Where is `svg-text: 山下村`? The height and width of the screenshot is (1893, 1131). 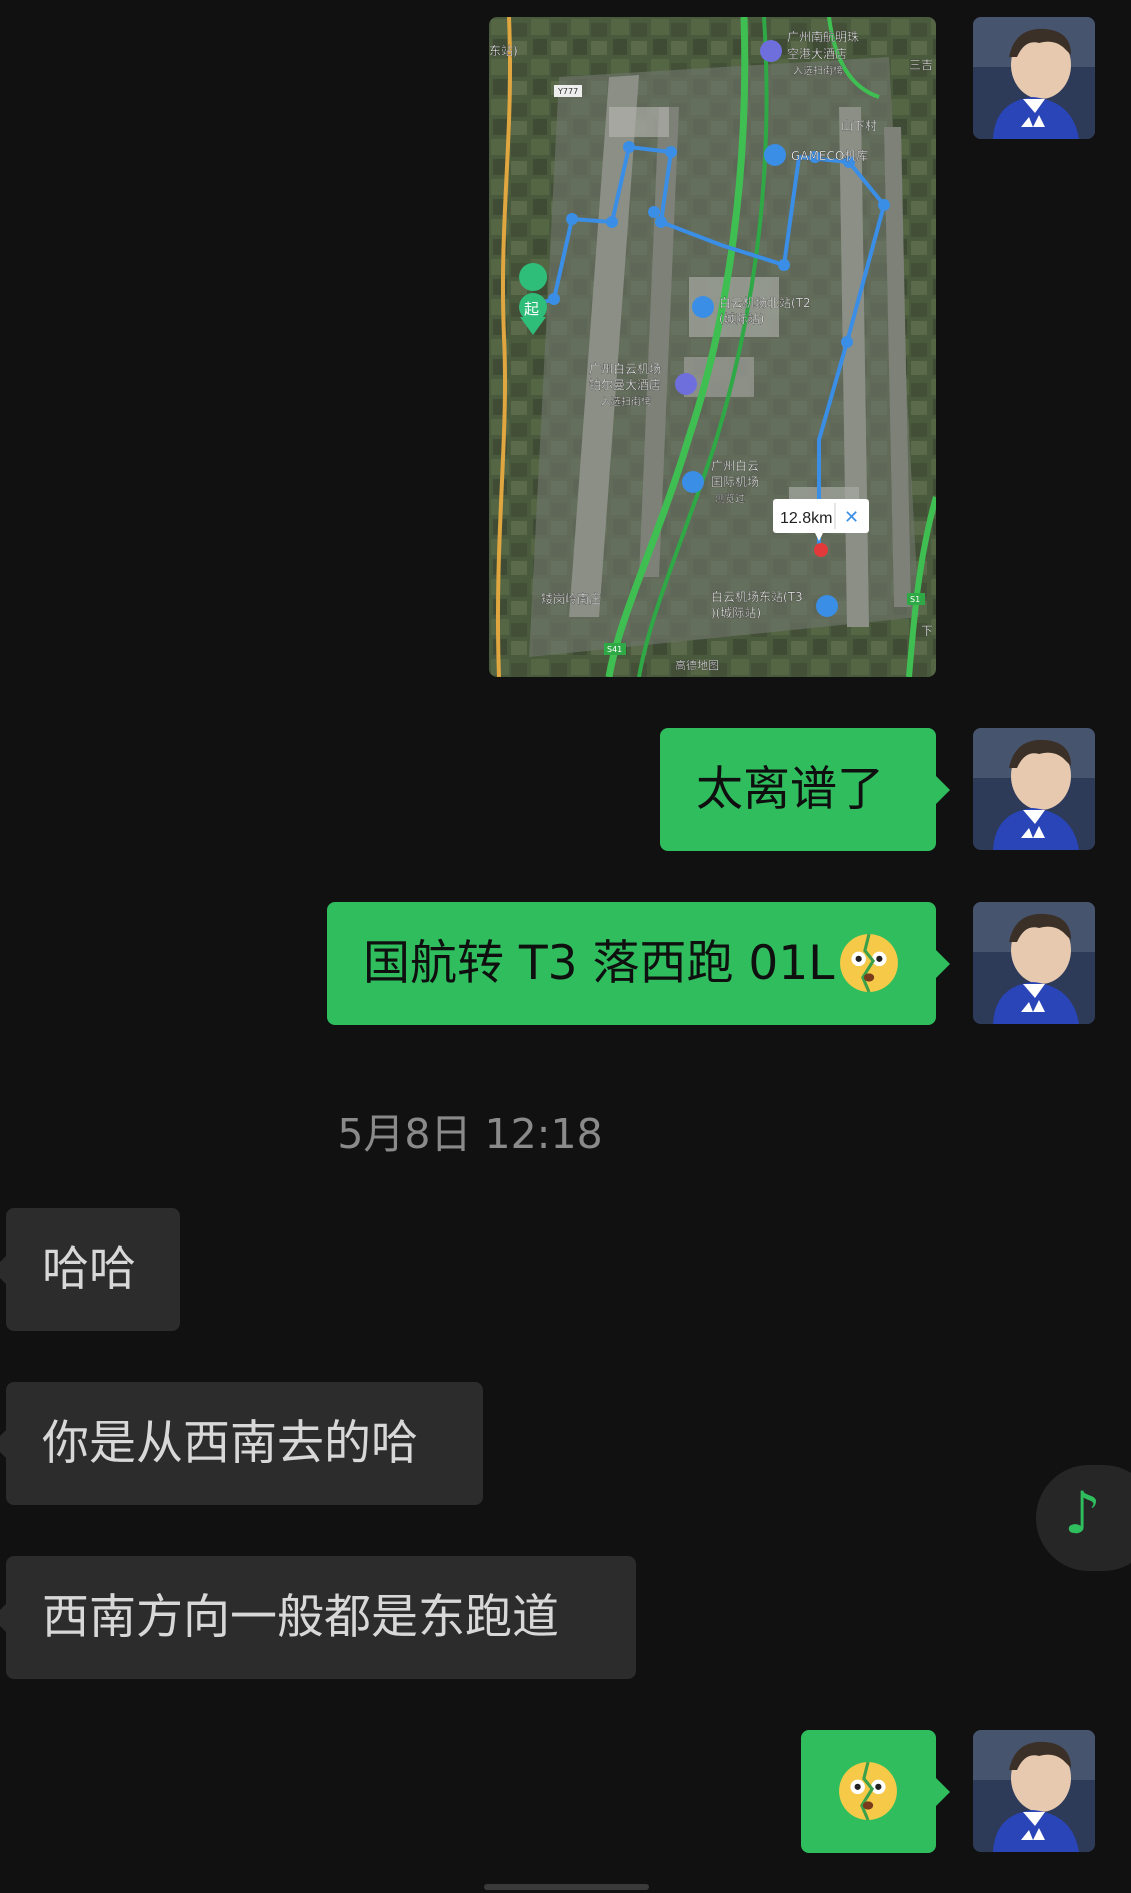
svg-text: 山下村 is located at coordinates (859, 126).